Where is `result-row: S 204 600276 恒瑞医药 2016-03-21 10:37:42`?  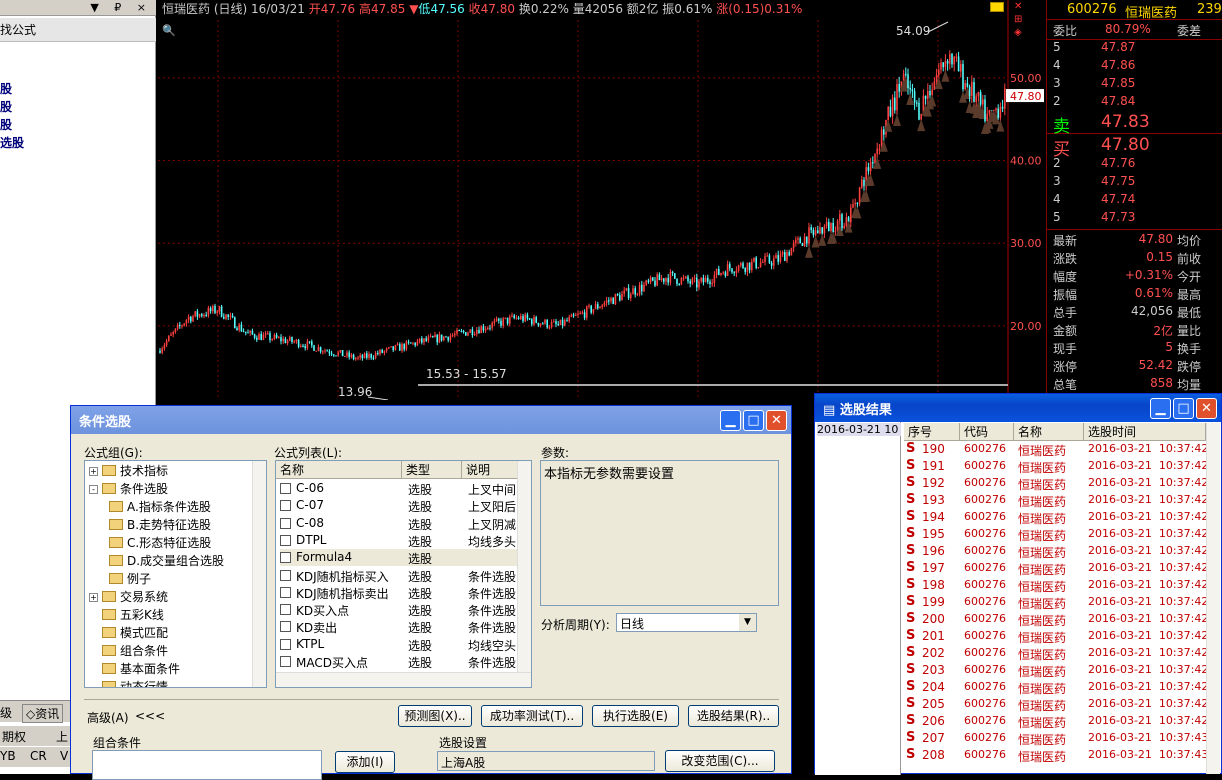
result-row: S 204 600276 恒瑞医药 2016-03-21 10:37:42 is located at coordinates (1056, 688).